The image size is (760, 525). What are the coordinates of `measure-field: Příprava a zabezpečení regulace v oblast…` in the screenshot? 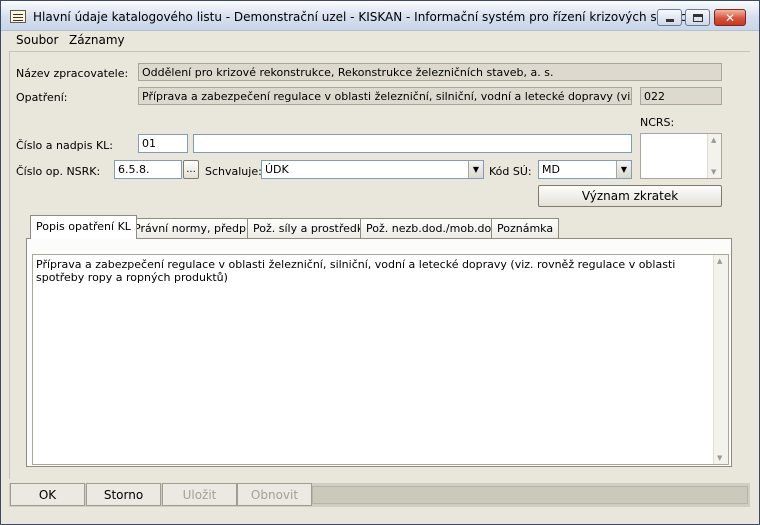 It's located at (385, 96).